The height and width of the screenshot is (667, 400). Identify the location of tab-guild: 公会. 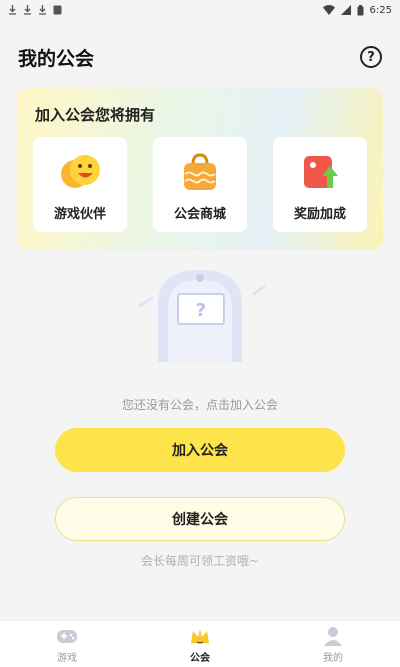
(200, 645).